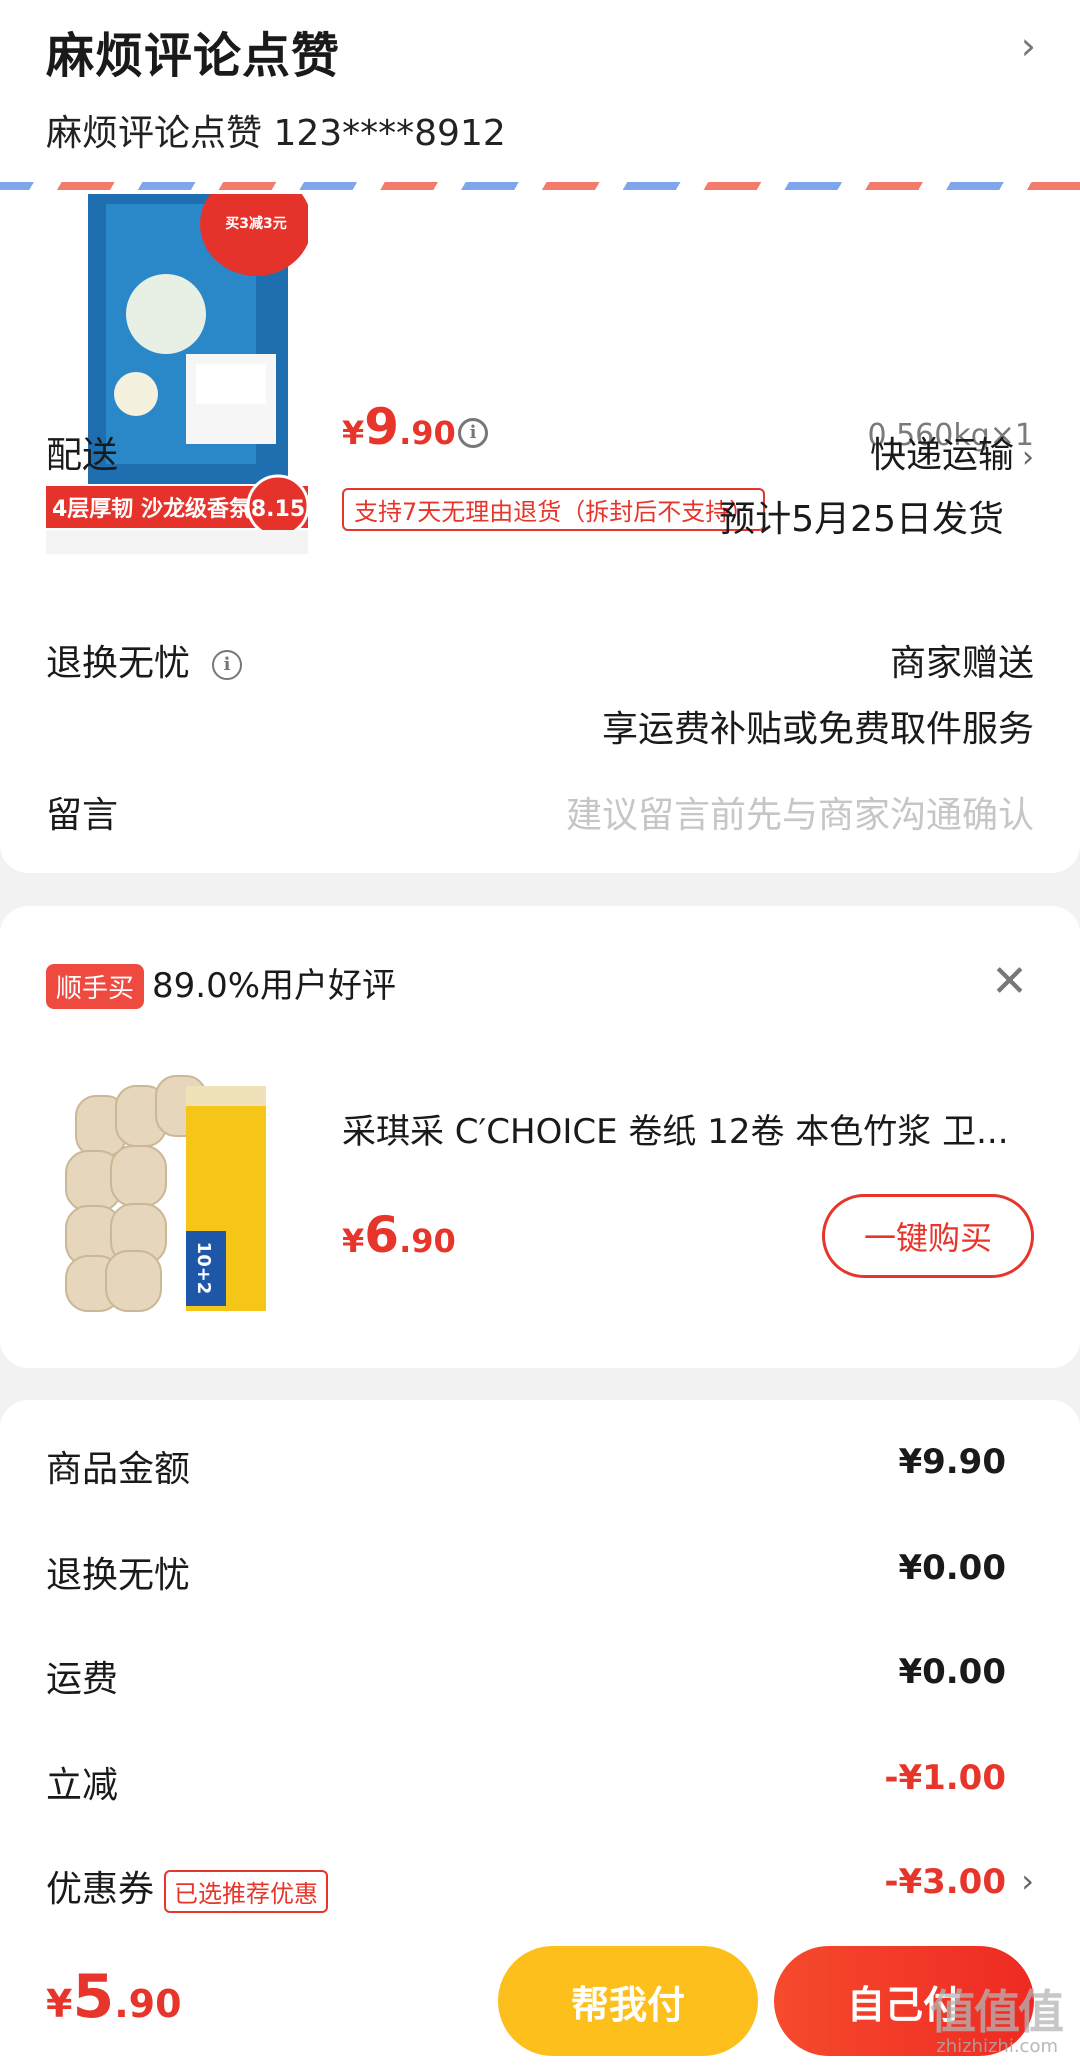 This screenshot has height=2069, width=1080. Describe the element at coordinates (203, 1268) in the screenshot. I see `recommend-image-label: 10+2` at that location.